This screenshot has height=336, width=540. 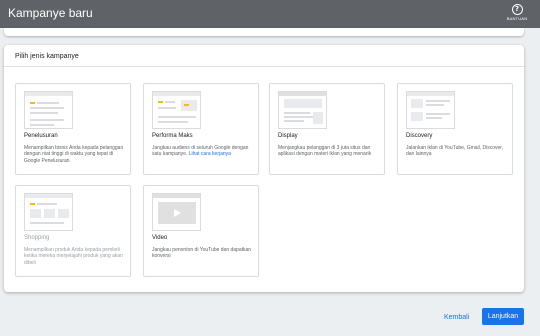 I want to click on divider, so click(x=264, y=66).